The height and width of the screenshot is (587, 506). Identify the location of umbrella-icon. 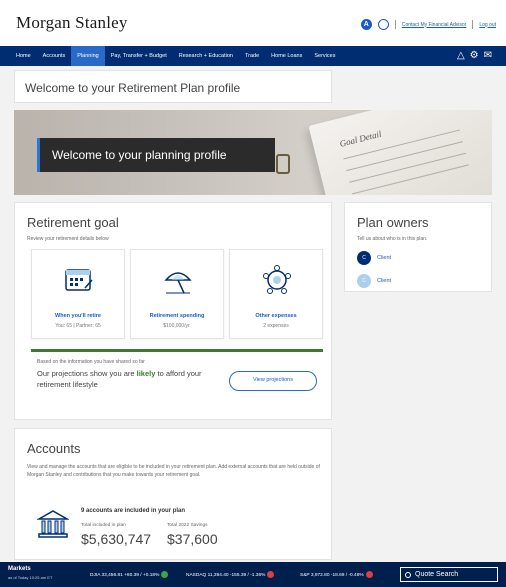
(178, 283).